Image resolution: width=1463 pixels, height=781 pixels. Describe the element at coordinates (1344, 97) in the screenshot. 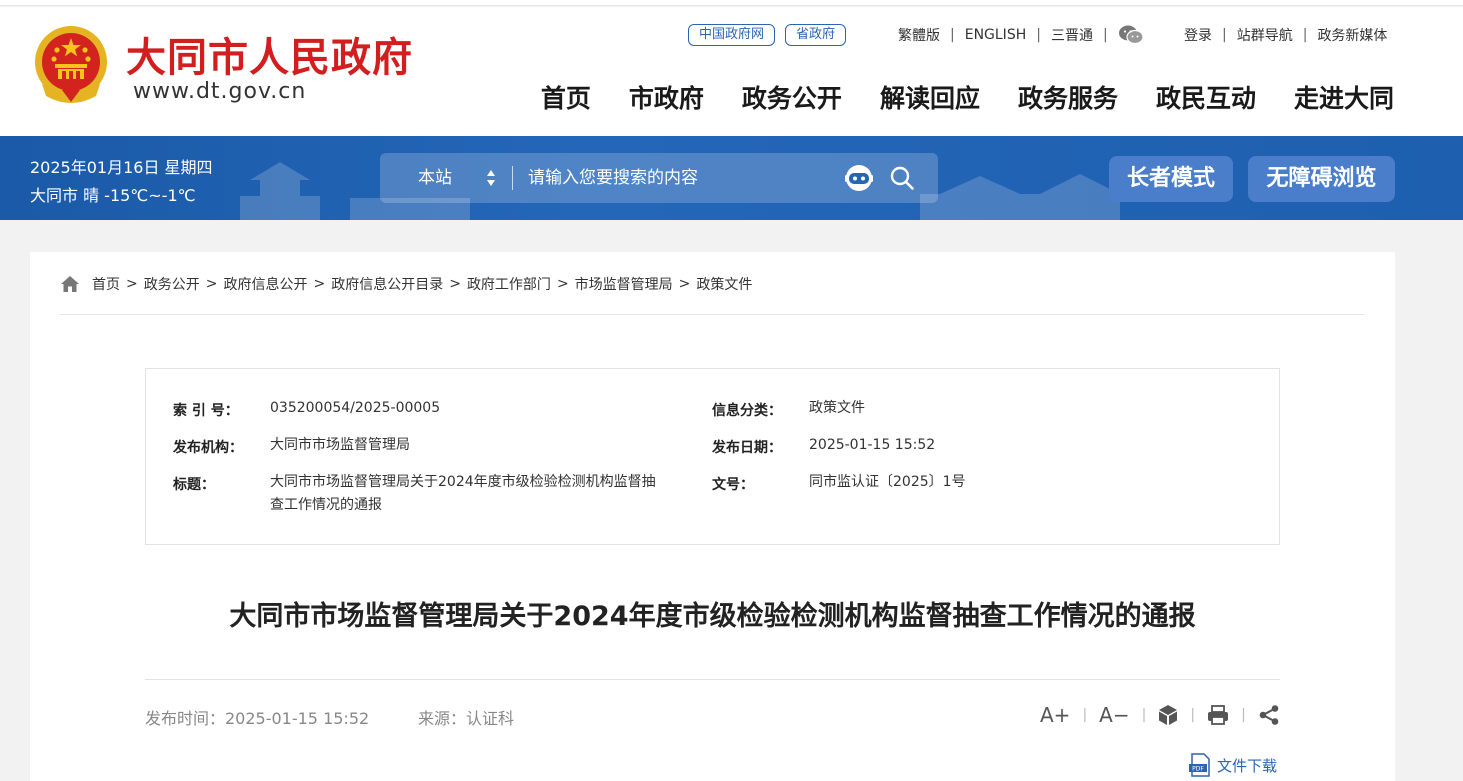

I see `nav-about-datong: 走进大同` at that location.